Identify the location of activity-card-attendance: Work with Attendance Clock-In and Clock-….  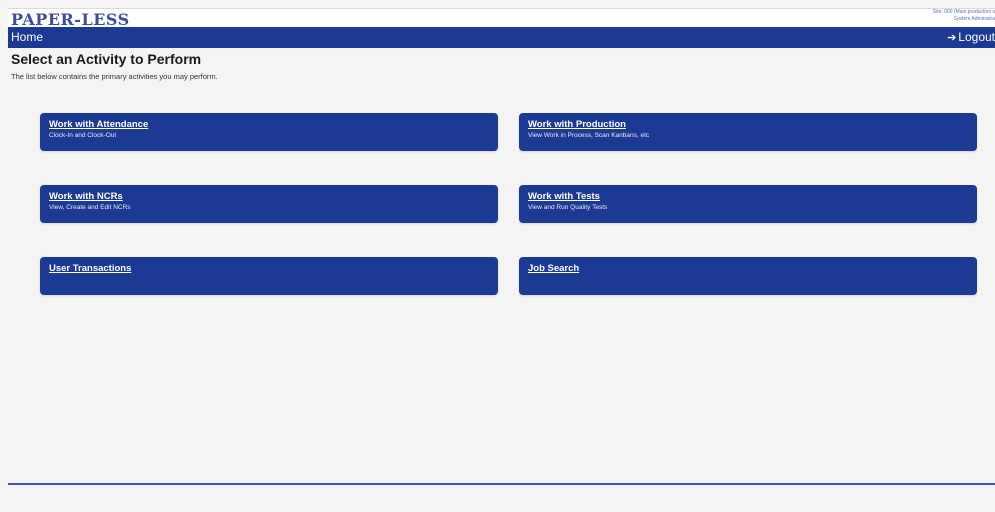
(269, 132).